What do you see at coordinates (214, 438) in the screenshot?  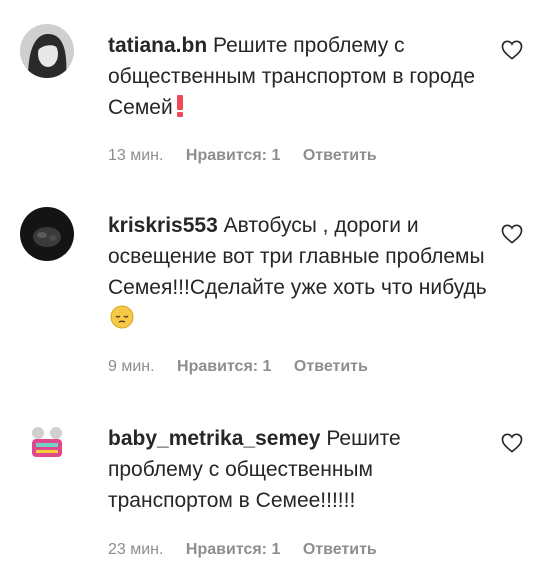 I see `username: baby_metrika_semey` at bounding box center [214, 438].